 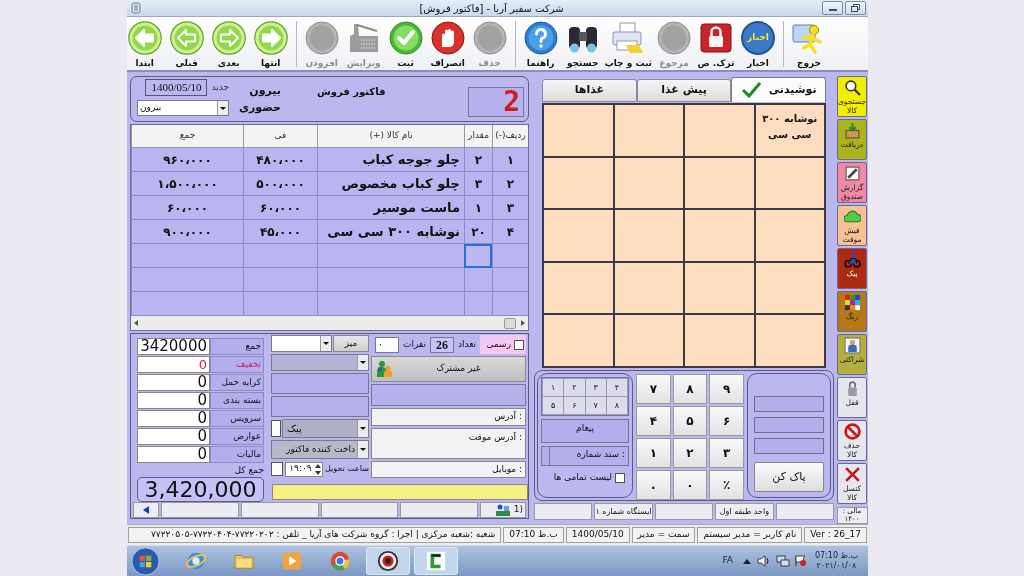 What do you see at coordinates (270, 44) in the screenshot?
I see `toolbar-button: انتها` at bounding box center [270, 44].